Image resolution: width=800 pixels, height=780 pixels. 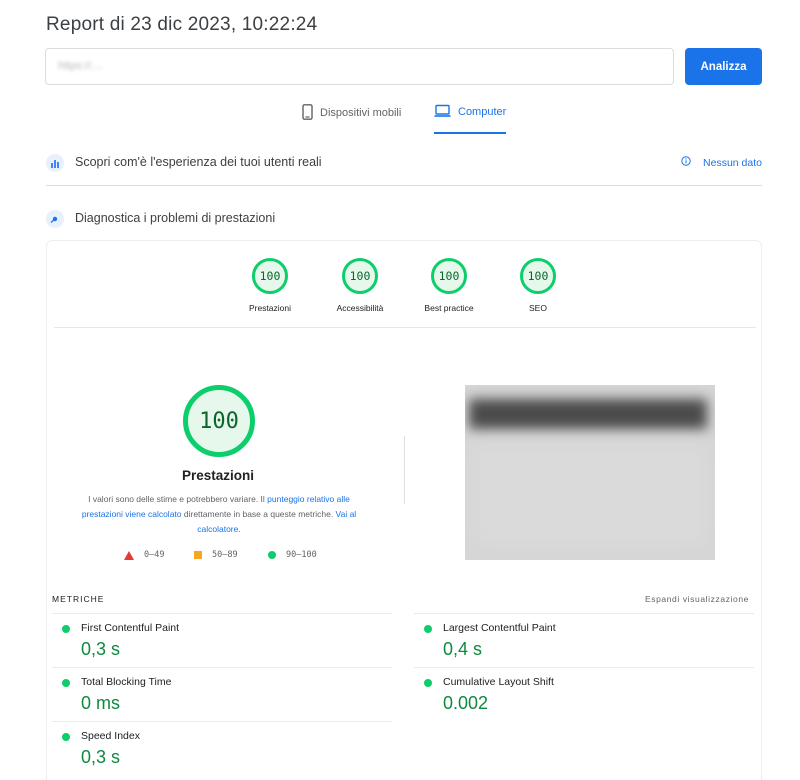 What do you see at coordinates (219, 421) in the screenshot?
I see `performance-score-gauge: 100` at bounding box center [219, 421].